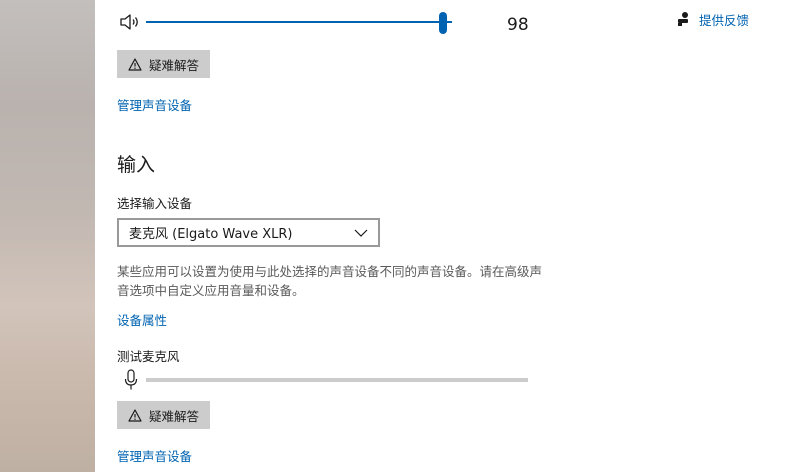 Image resolution: width=800 pixels, height=472 pixels. What do you see at coordinates (155, 203) in the screenshot?
I see `select-input-label: 选择输入设备` at bounding box center [155, 203].